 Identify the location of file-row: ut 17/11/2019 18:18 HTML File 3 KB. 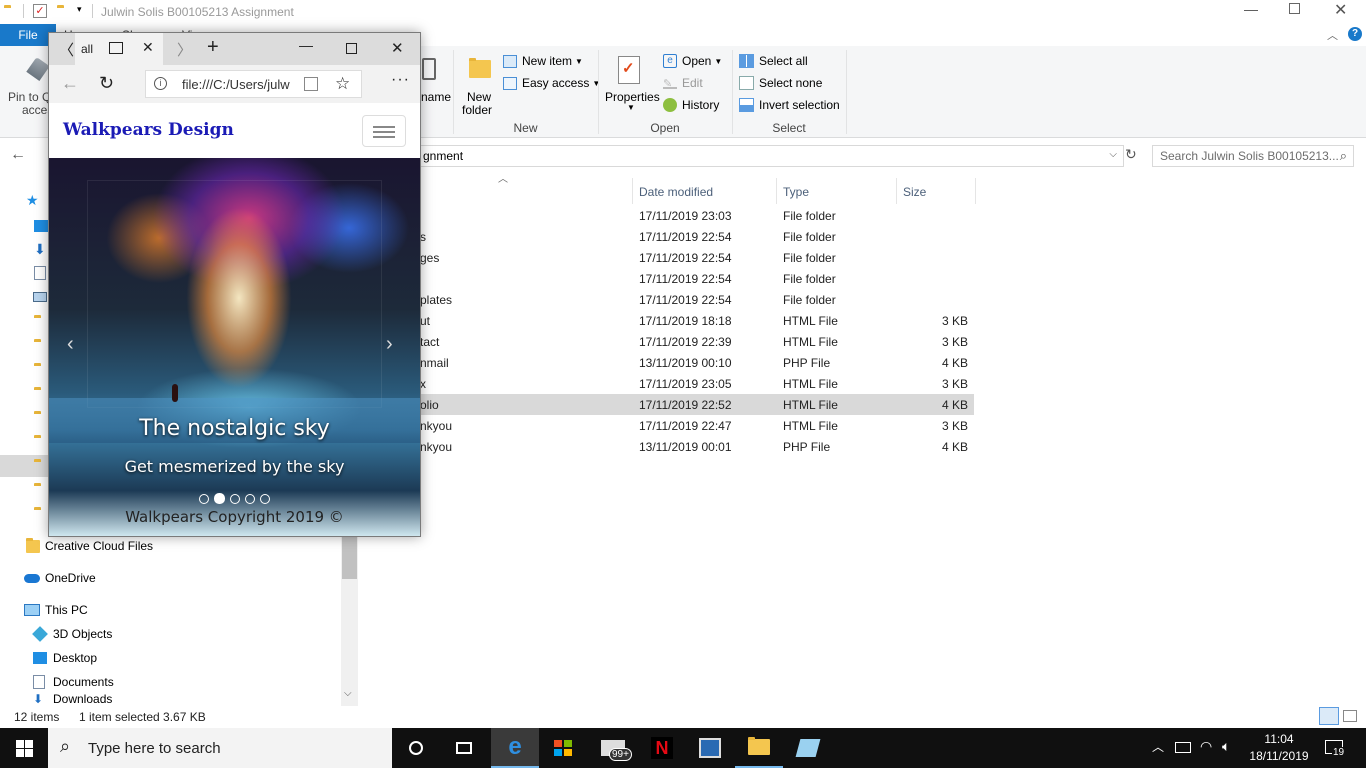
(666, 320).